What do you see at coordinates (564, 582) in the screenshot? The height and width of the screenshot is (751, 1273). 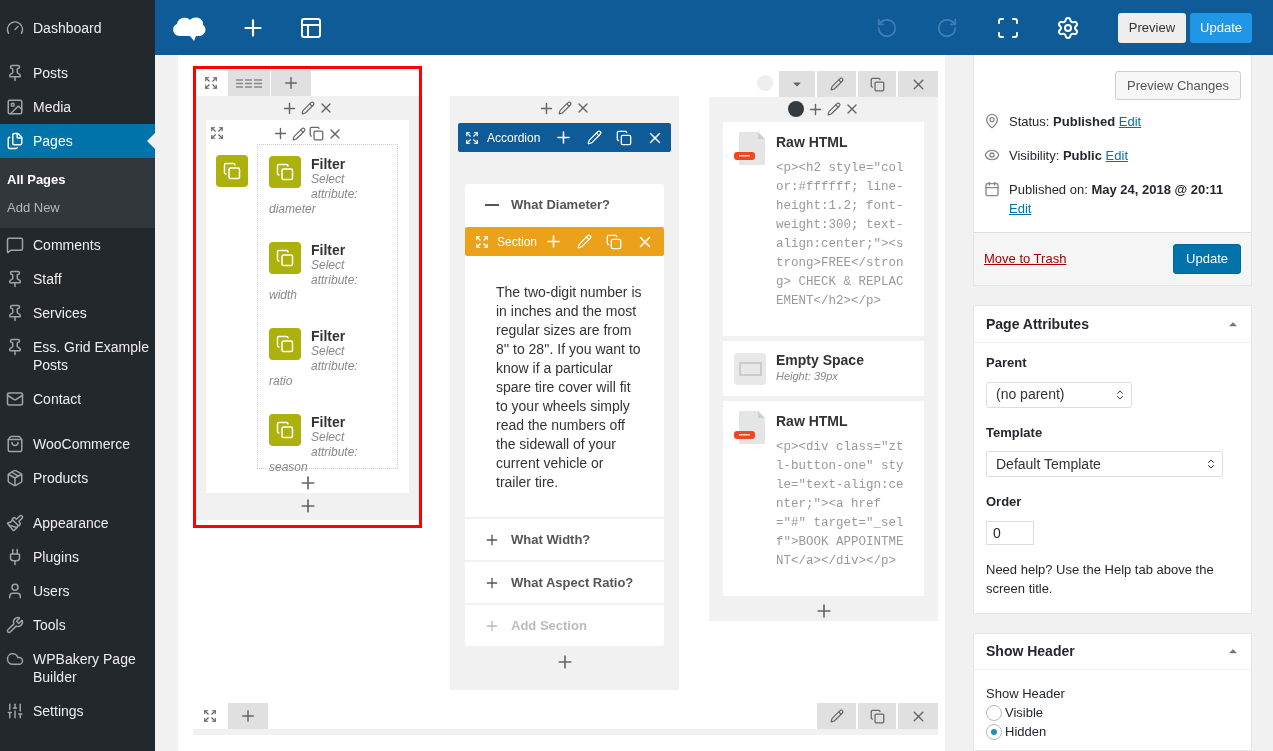 I see `section-header: What Aspect Ratio?` at bounding box center [564, 582].